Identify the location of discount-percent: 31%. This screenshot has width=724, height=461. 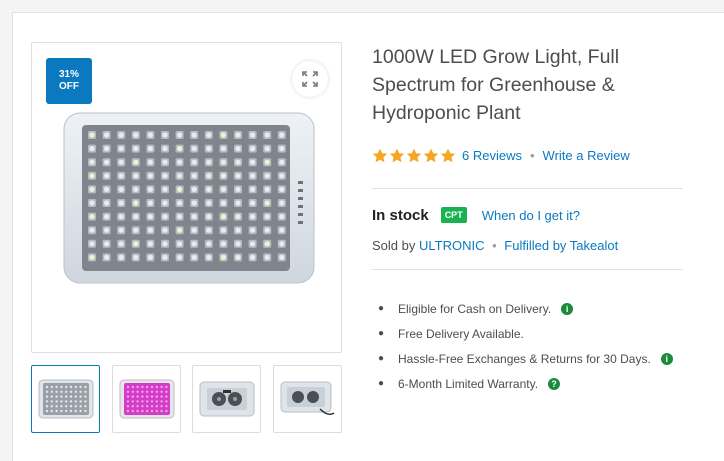
(68, 74).